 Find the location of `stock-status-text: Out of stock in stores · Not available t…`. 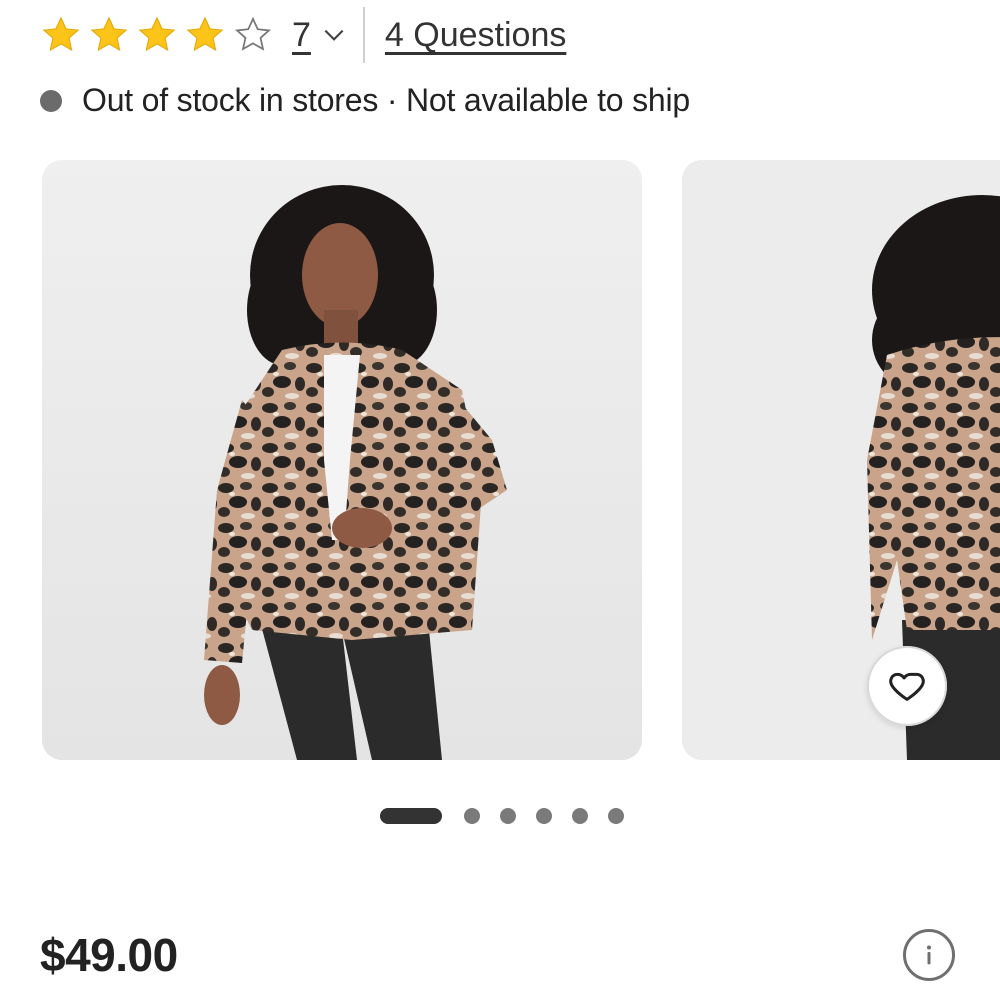

stock-status-text: Out of stock in stores · Not available t… is located at coordinates (386, 100).